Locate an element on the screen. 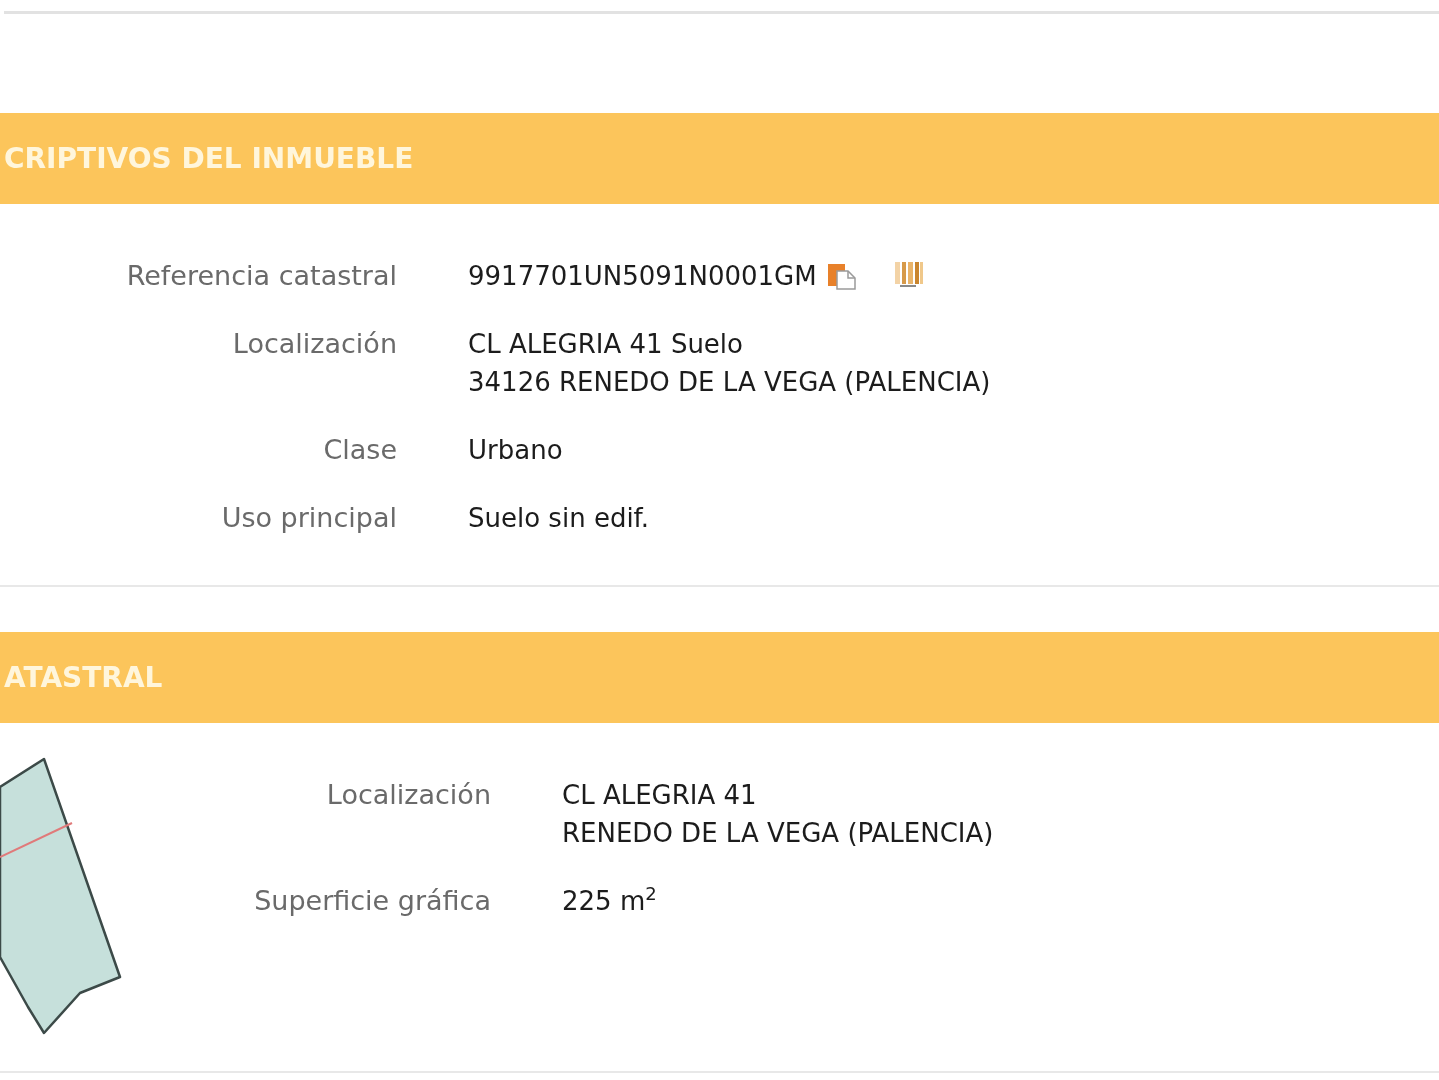 The image size is (1439, 1080). field-value: 225 m$^{2}$ is located at coordinates (609, 900).